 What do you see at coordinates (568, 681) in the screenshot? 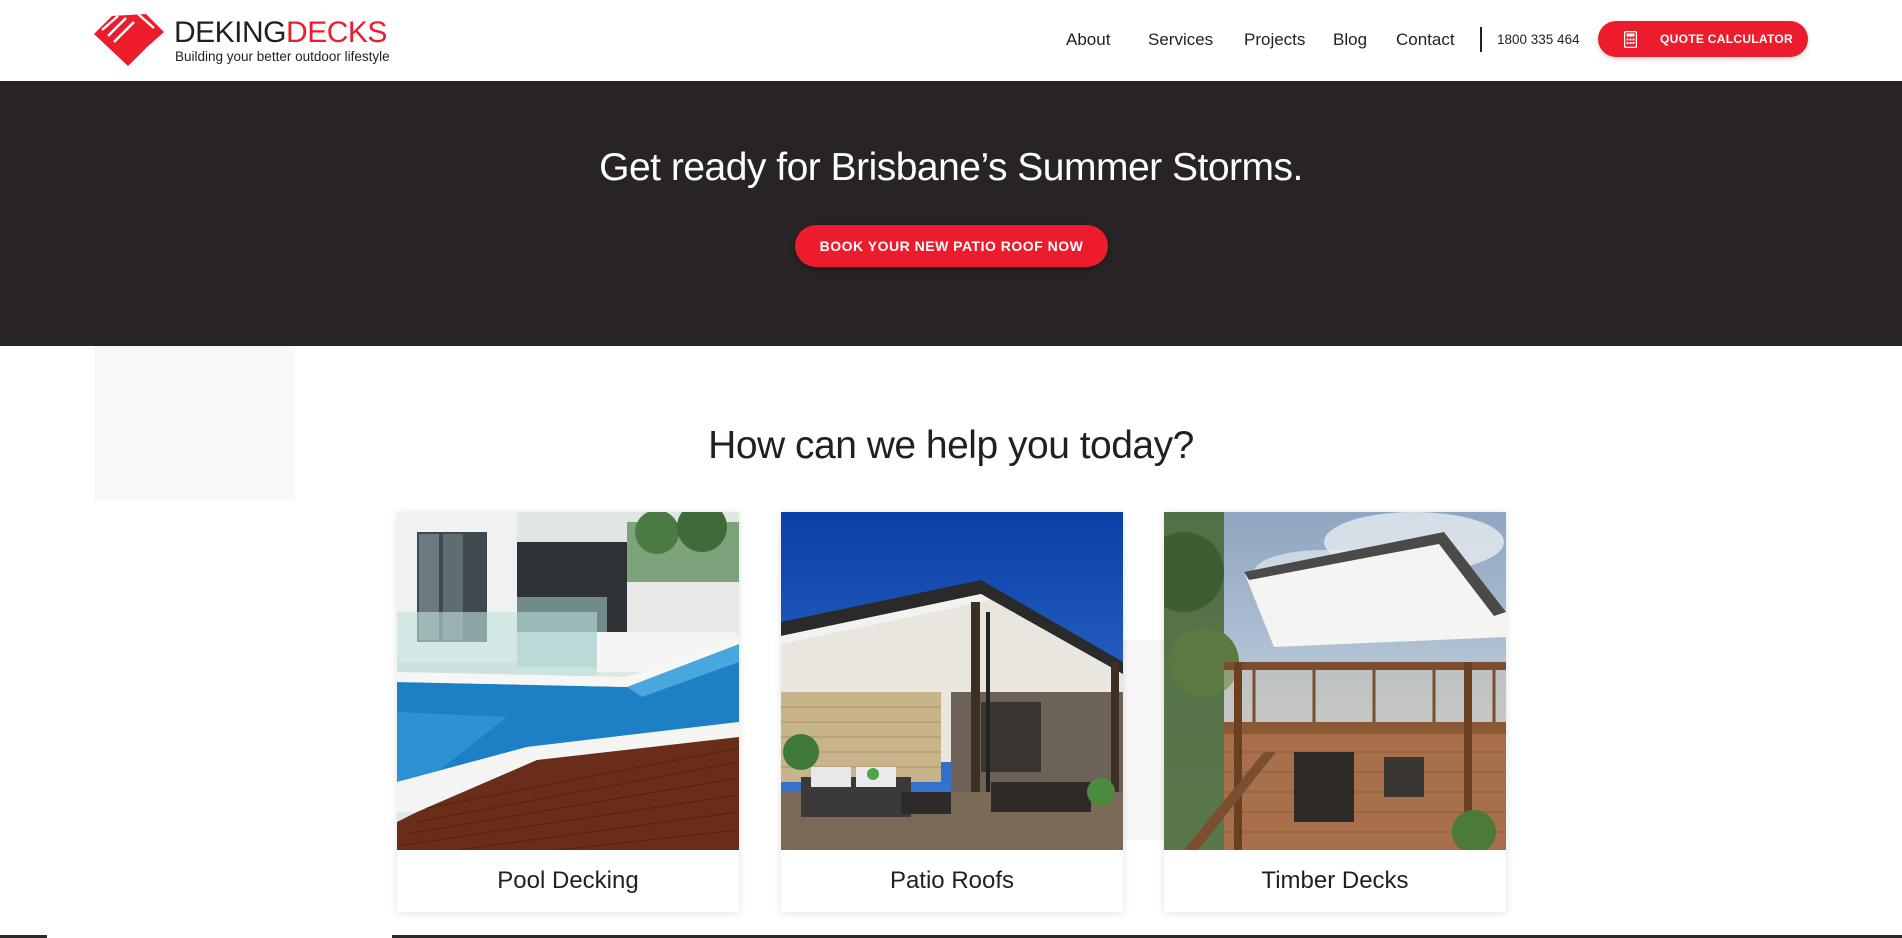
I see `pool-decking-photo` at bounding box center [568, 681].